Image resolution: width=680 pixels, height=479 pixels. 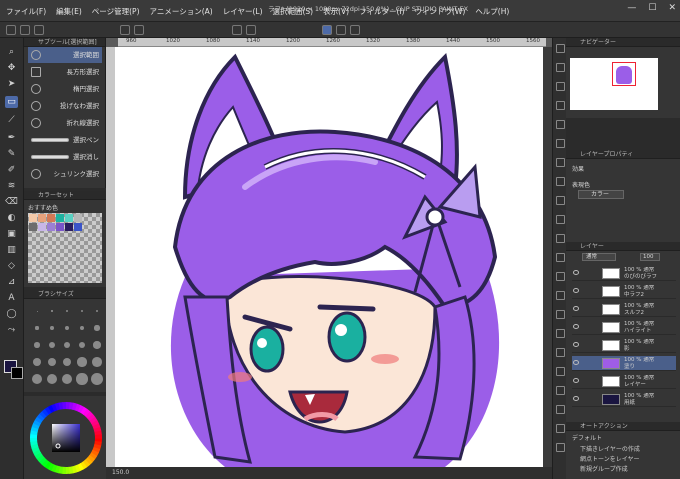 What do you see at coordinates (341, 30) in the screenshot?
I see `snap-grid-icon` at bounding box center [341, 30].